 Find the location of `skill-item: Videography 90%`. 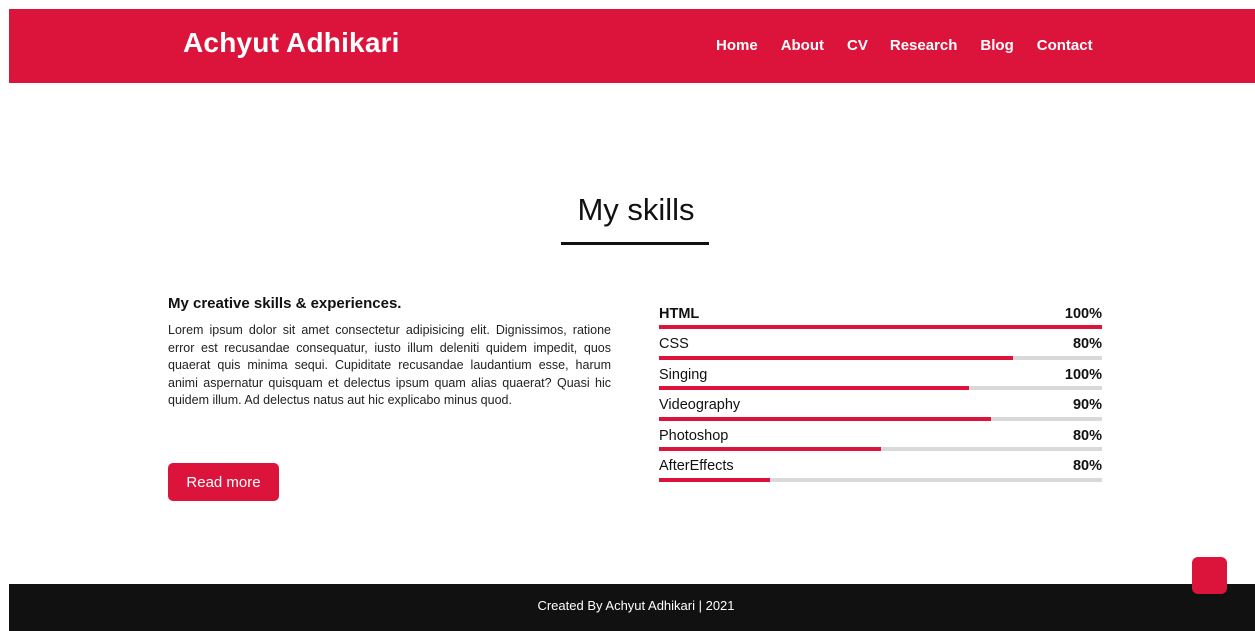

skill-item: Videography 90% is located at coordinates (880, 410).